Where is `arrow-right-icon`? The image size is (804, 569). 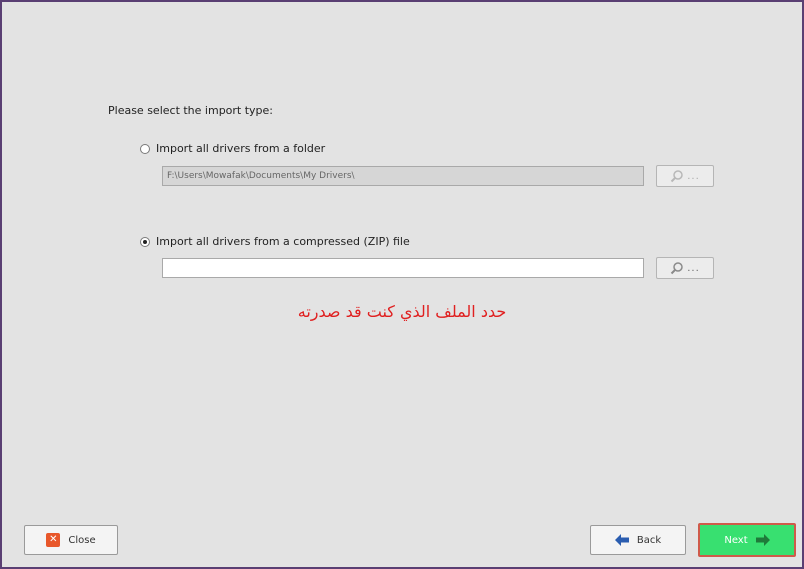
arrow-right-icon is located at coordinates (762, 540).